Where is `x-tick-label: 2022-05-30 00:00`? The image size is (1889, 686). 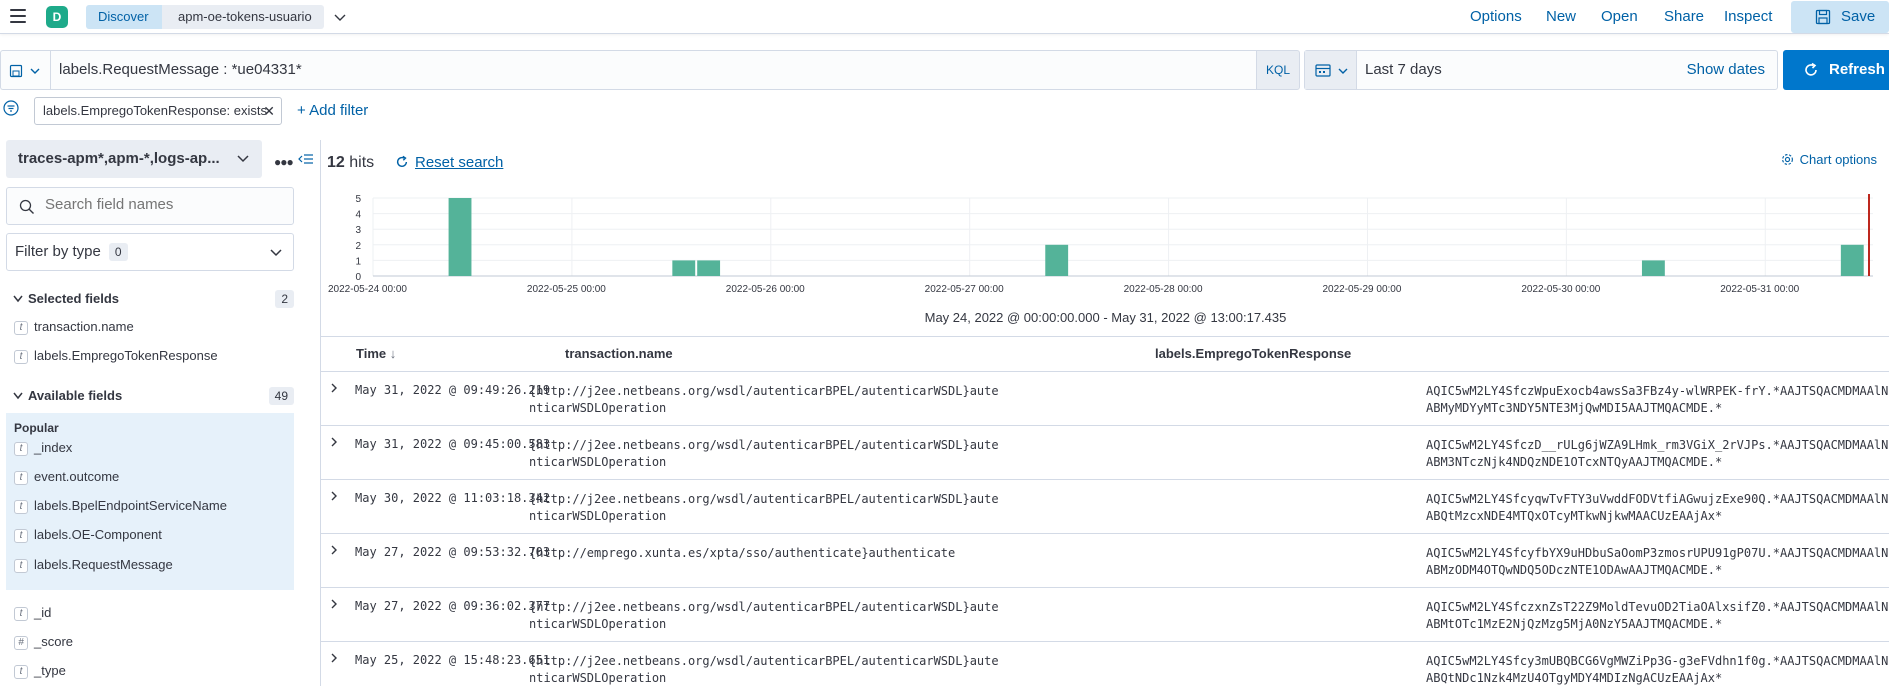 x-tick-label: 2022-05-30 00:00 is located at coordinates (1560, 289).